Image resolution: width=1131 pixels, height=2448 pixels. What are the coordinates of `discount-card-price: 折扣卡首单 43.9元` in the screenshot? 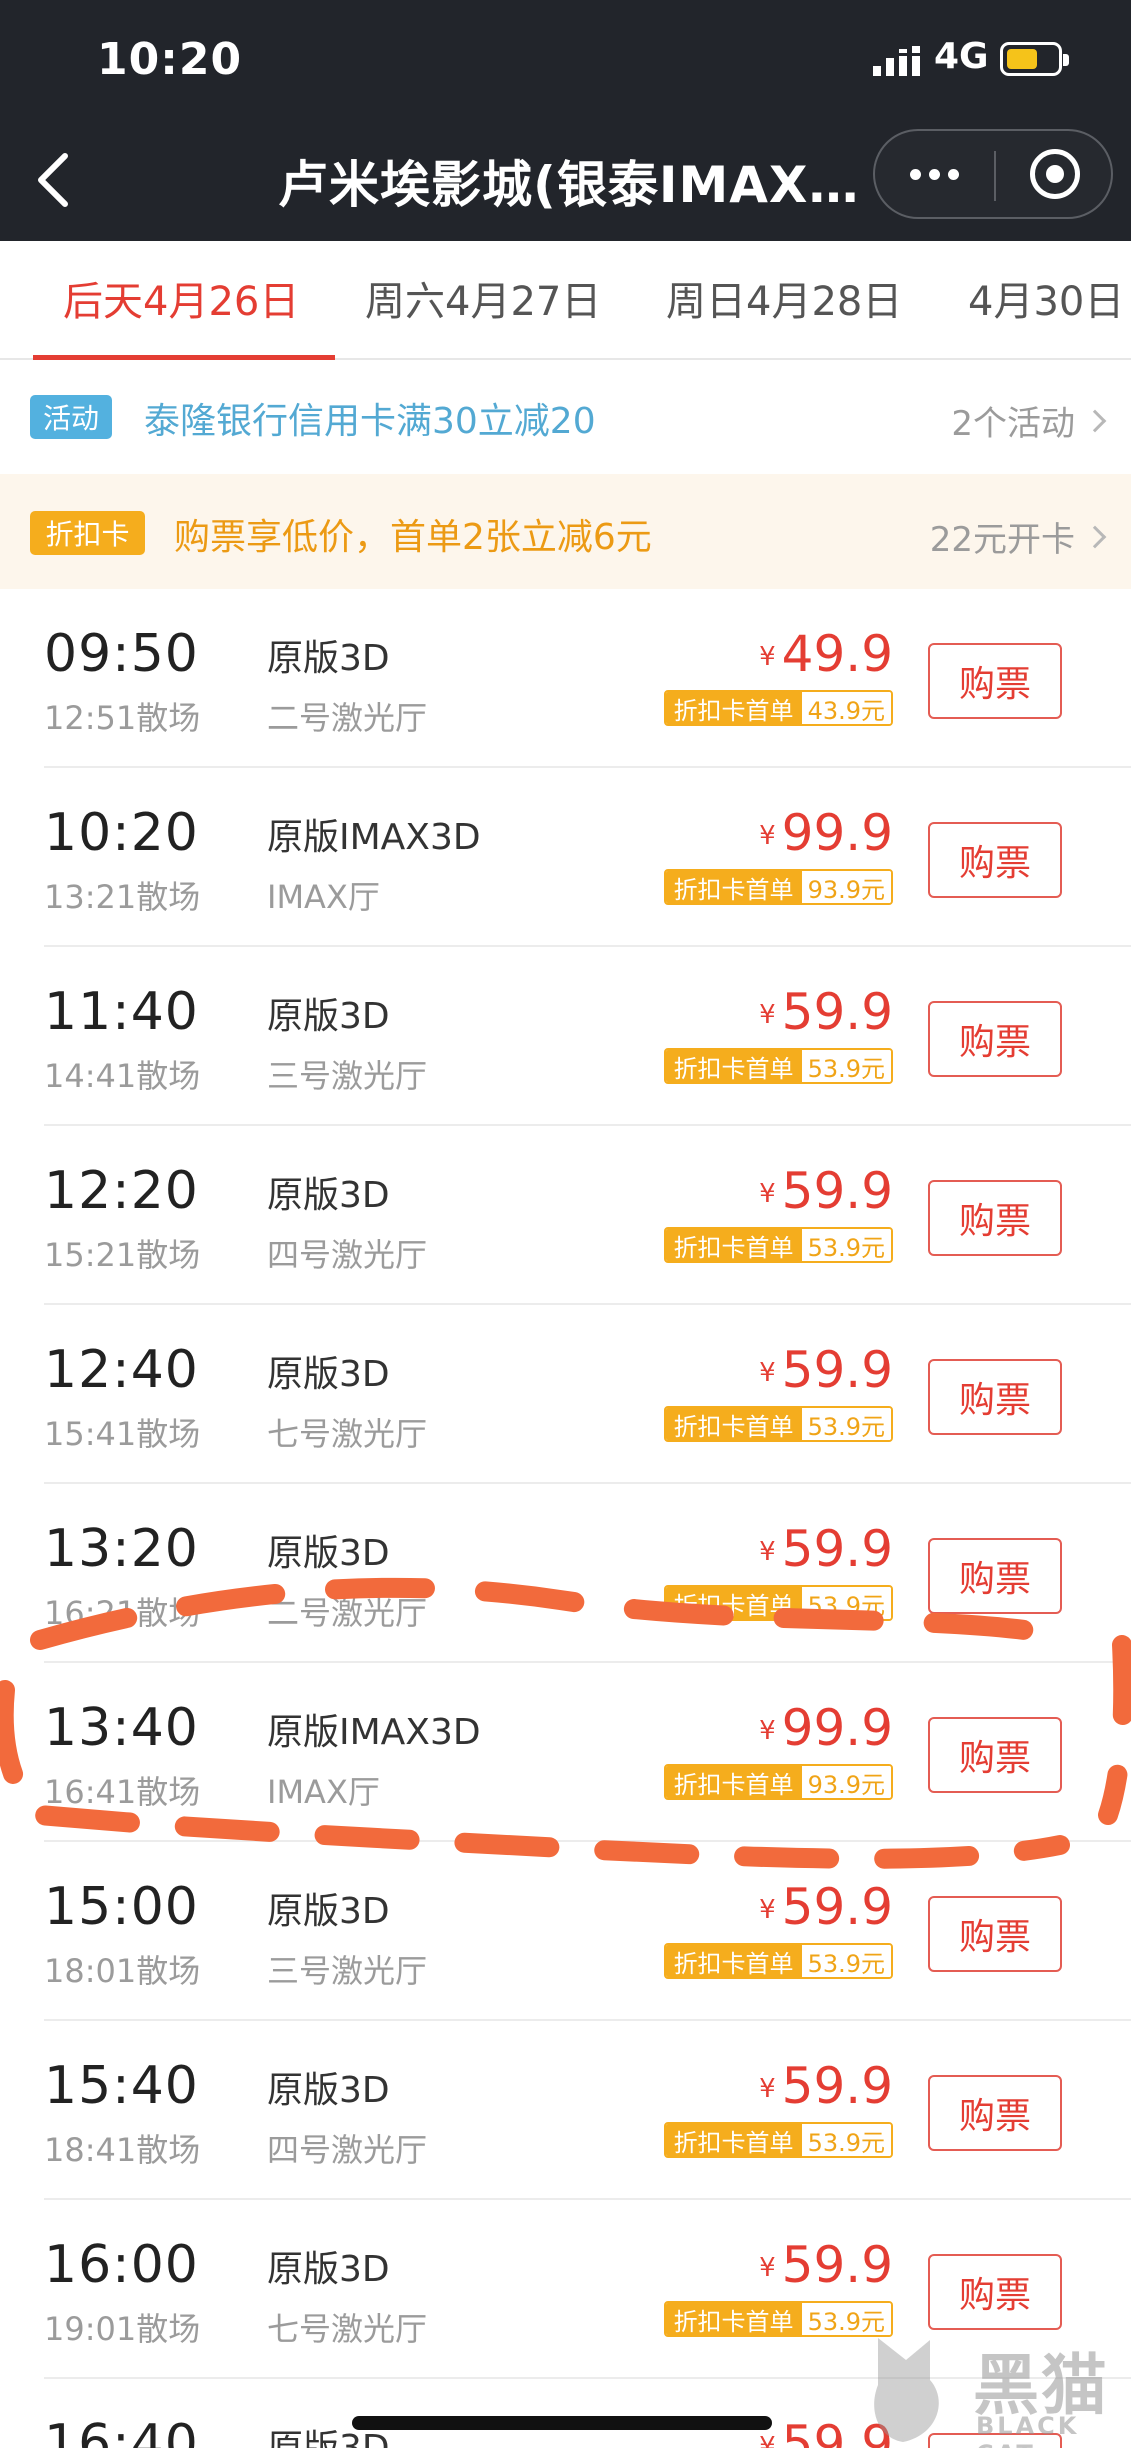 It's located at (778, 708).